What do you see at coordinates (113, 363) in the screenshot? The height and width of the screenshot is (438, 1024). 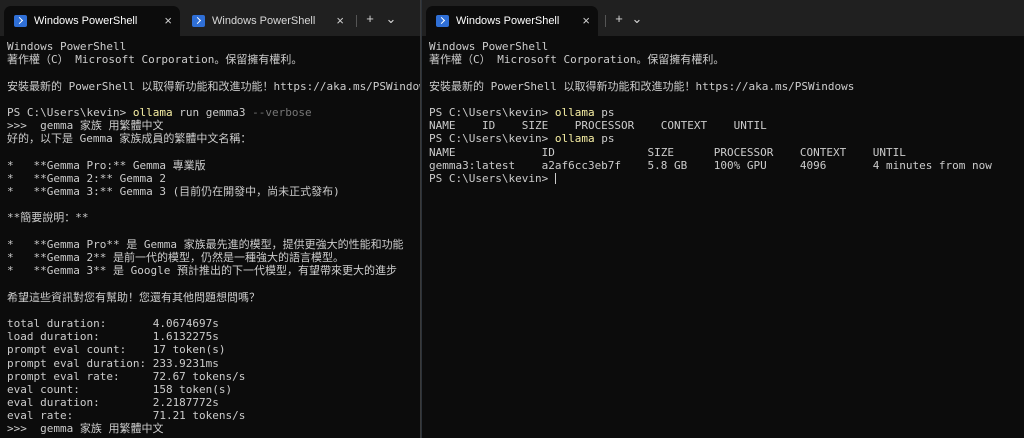 I see `terminal-text: prompt eval duration: 233.9231ms` at bounding box center [113, 363].